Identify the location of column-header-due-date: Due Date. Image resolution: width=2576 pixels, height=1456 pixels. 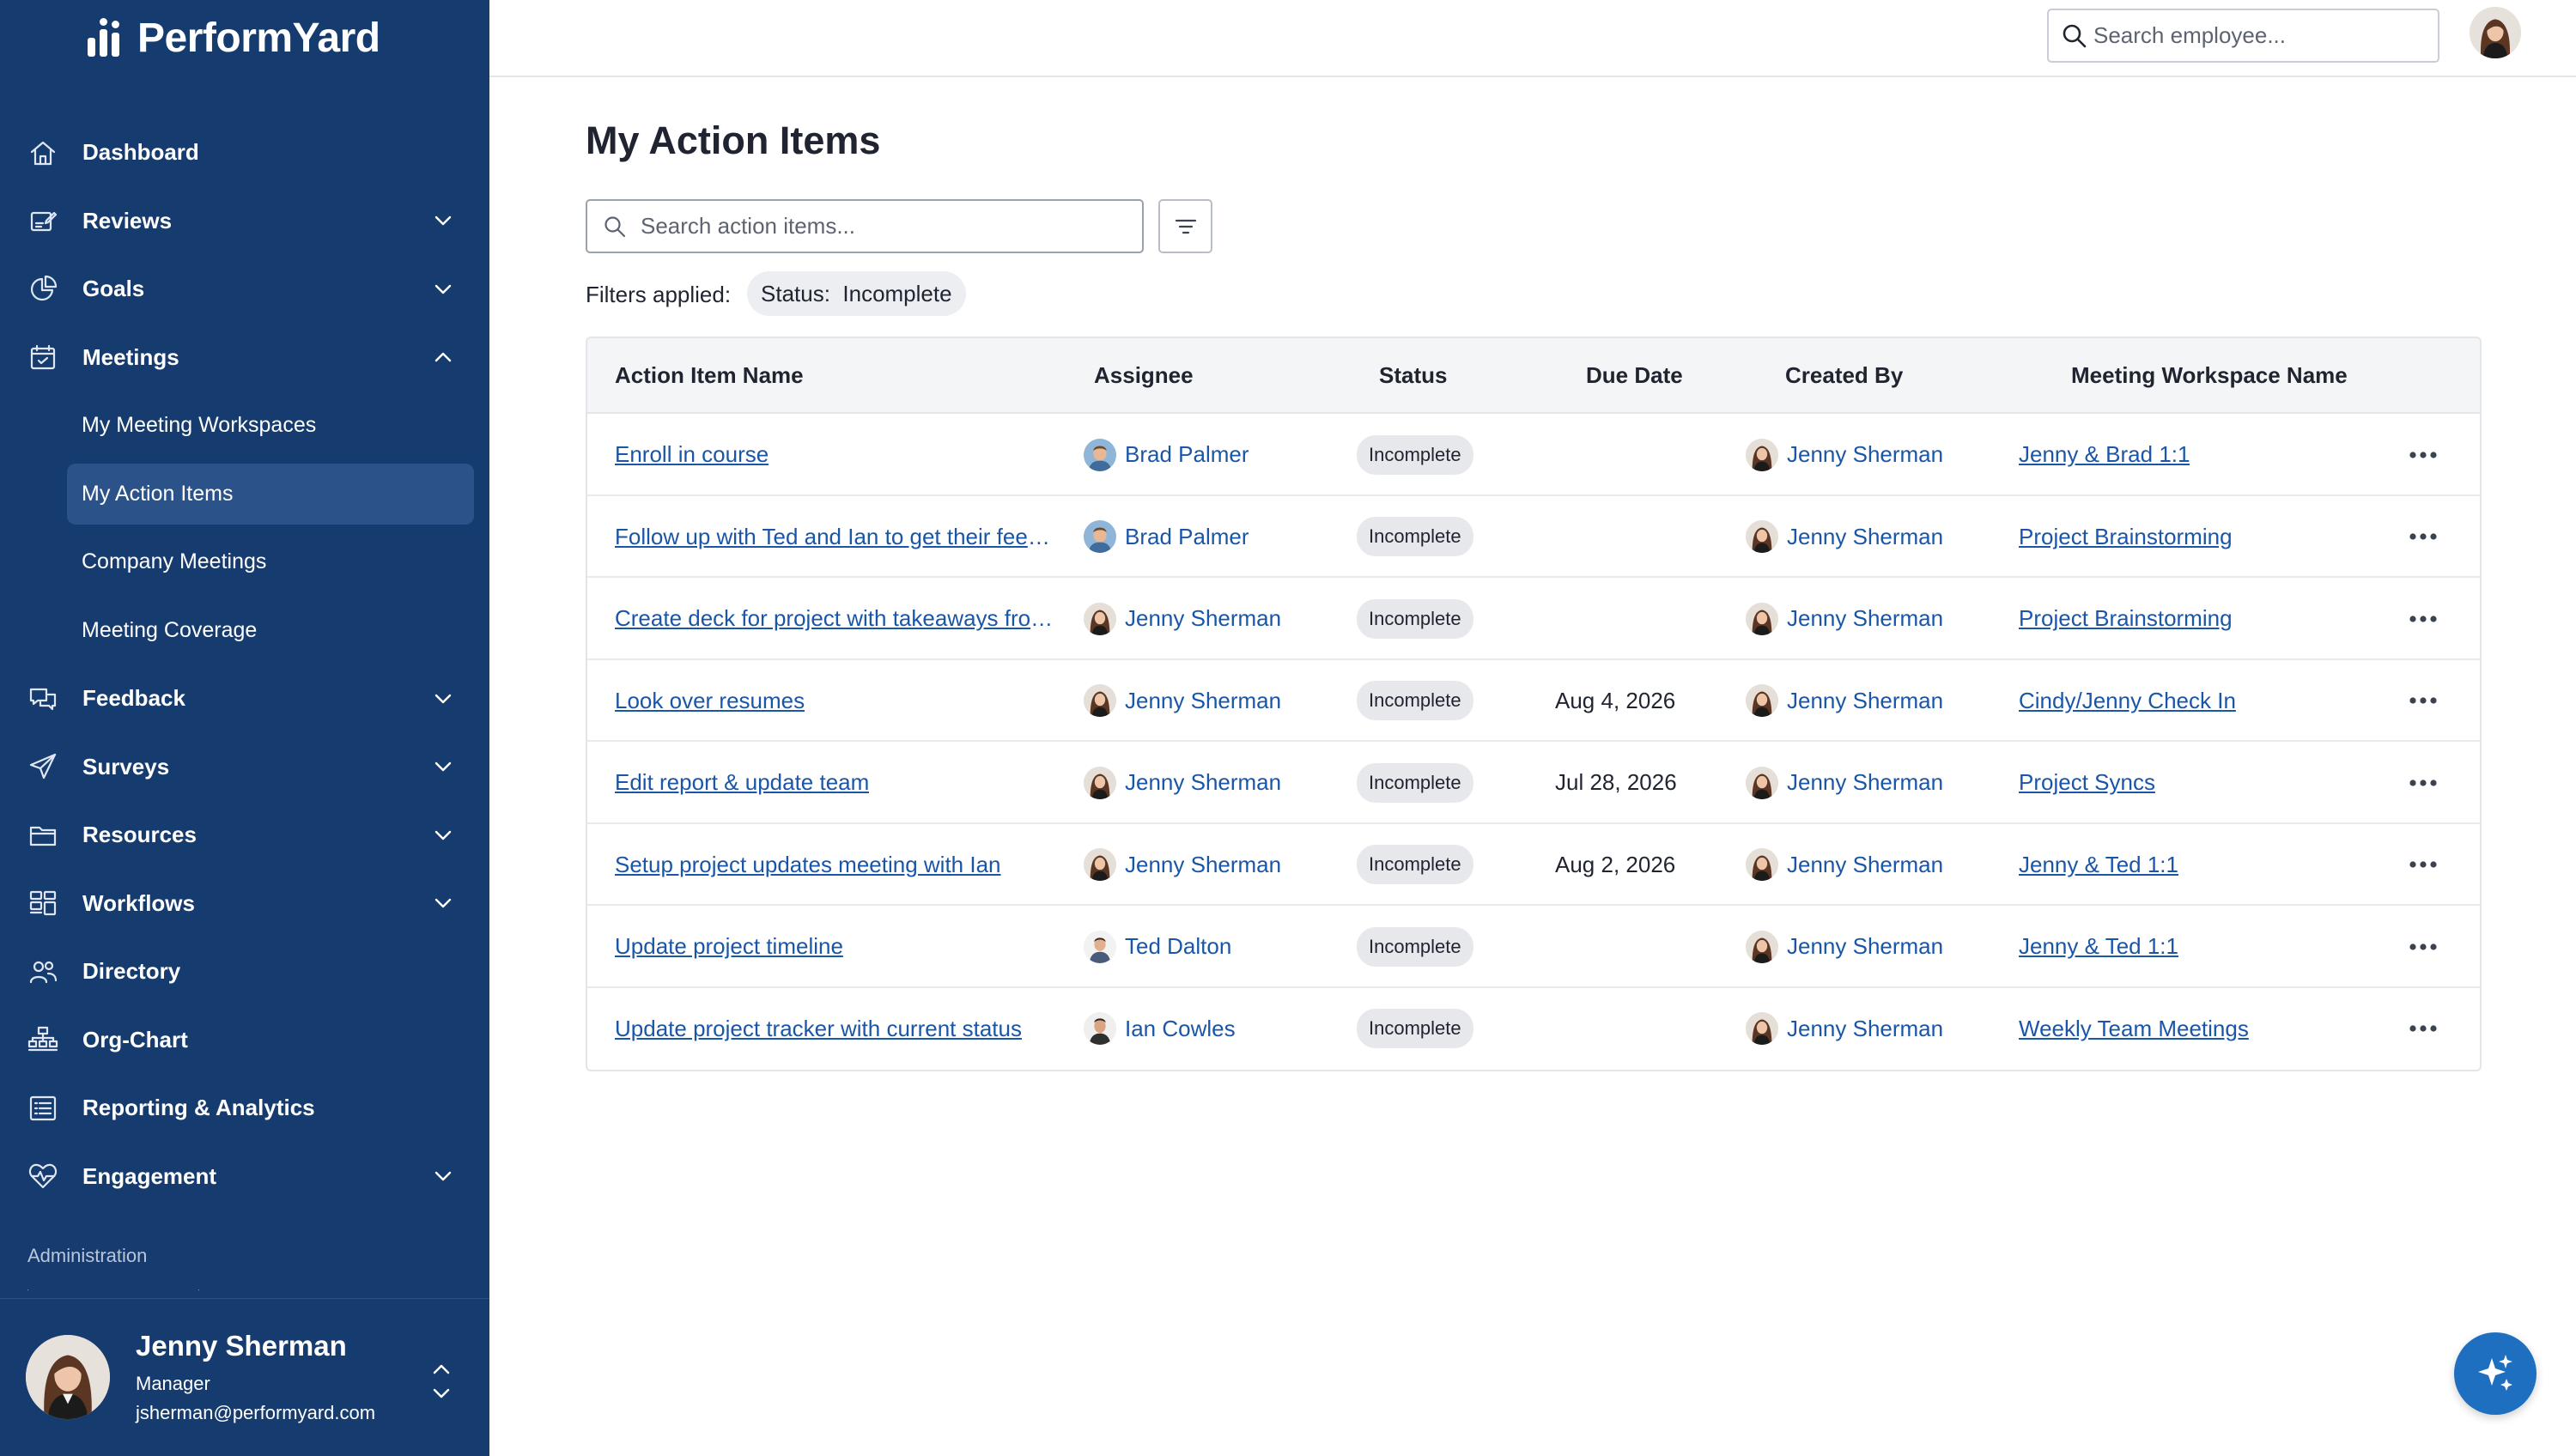
(1634, 376).